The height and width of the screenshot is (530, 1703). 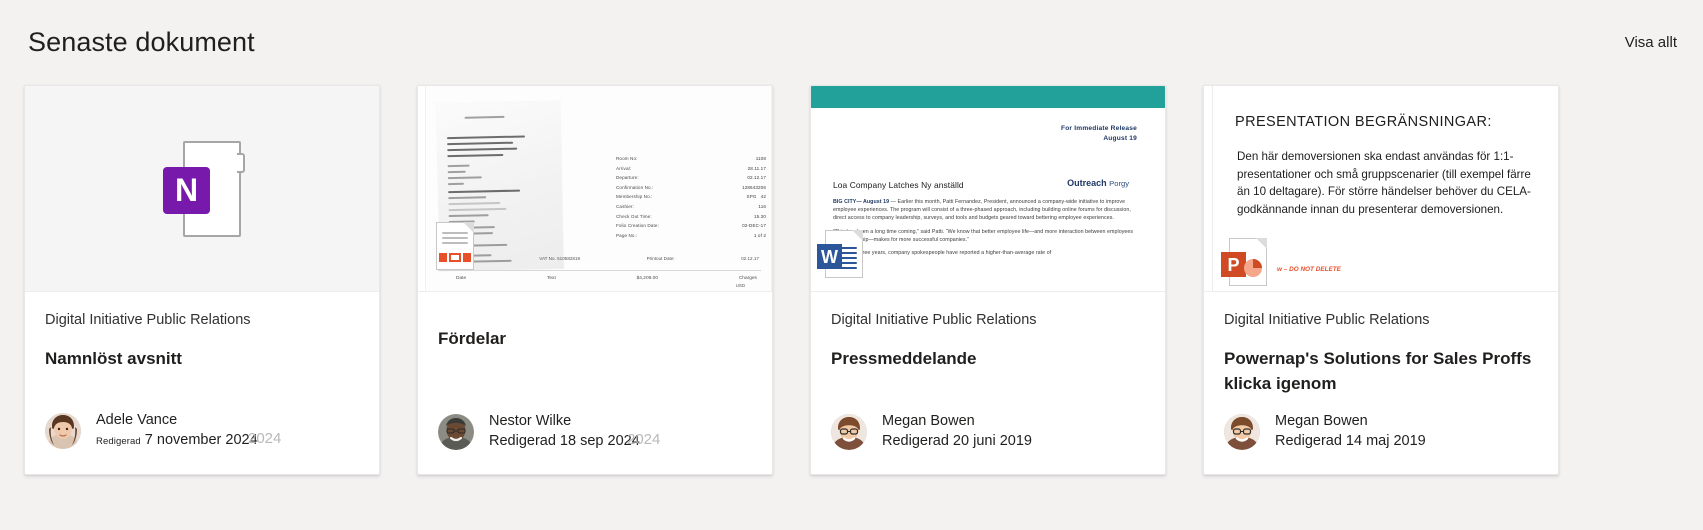 I want to click on card-person-name: Adele Vance, so click(x=137, y=420).